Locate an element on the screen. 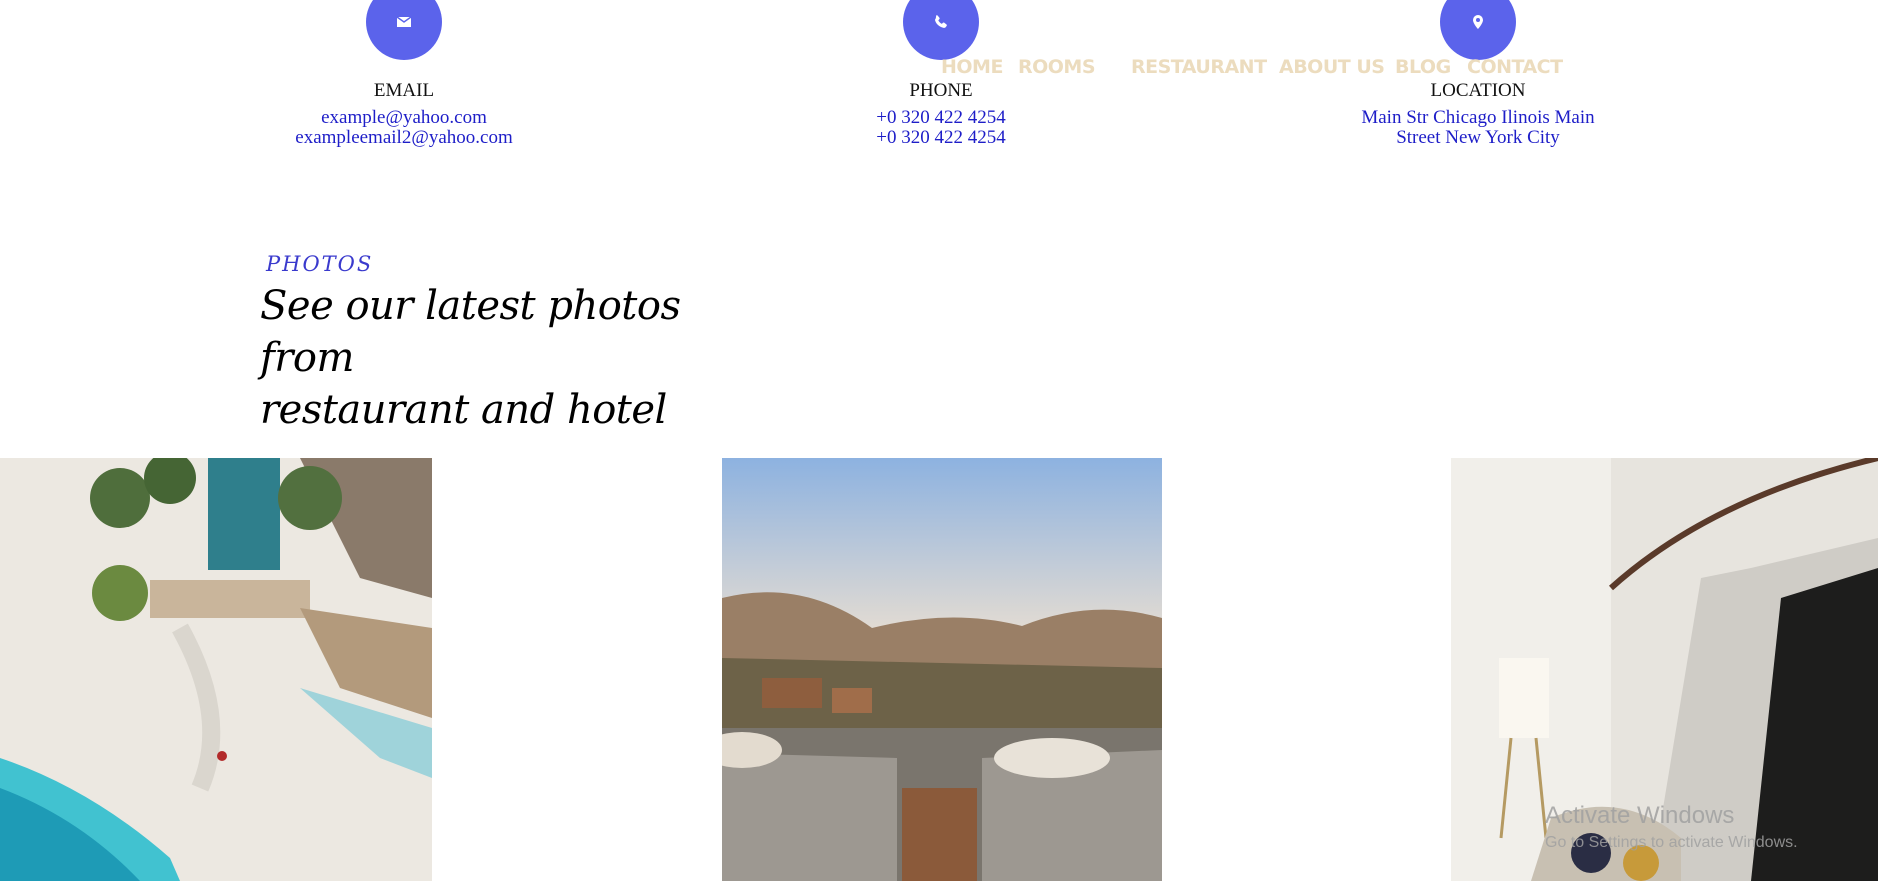 Image resolution: width=1878 pixels, height=881 pixels. gallery-photo-terrace is located at coordinates (942, 669).